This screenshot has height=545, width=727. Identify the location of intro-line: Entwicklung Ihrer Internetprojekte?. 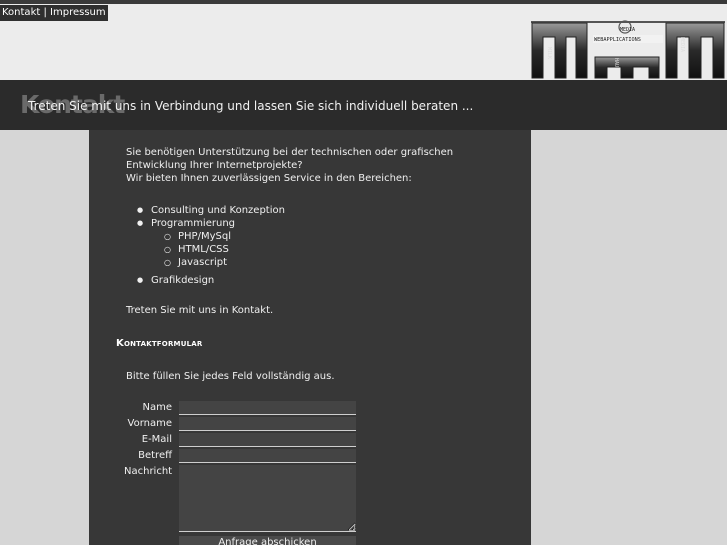
(214, 165).